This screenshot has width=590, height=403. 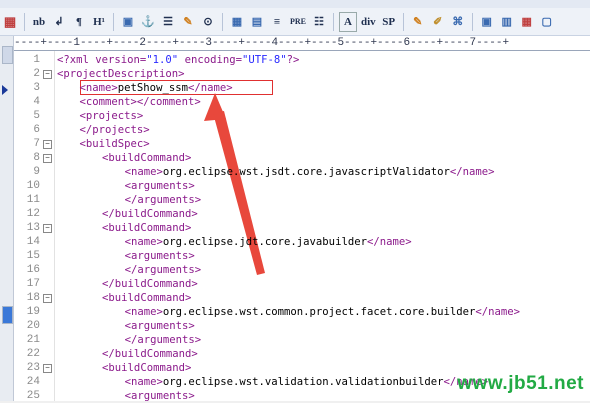 I want to click on code-line: <buildSpec>, so click(x=115, y=144).